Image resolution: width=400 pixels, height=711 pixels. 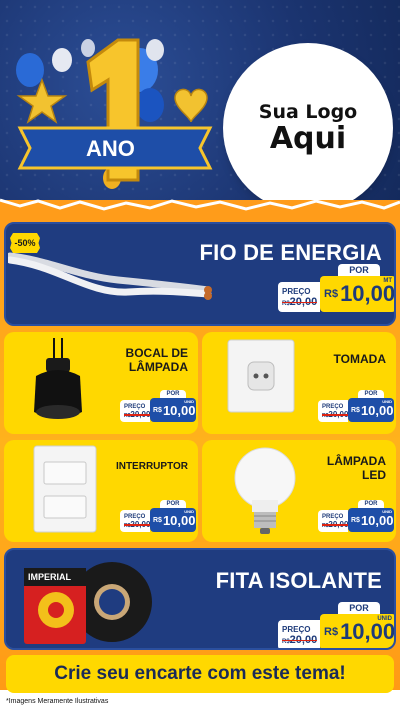 What do you see at coordinates (300, 301) in the screenshot?
I see `old-price: R$20,00` at bounding box center [300, 301].